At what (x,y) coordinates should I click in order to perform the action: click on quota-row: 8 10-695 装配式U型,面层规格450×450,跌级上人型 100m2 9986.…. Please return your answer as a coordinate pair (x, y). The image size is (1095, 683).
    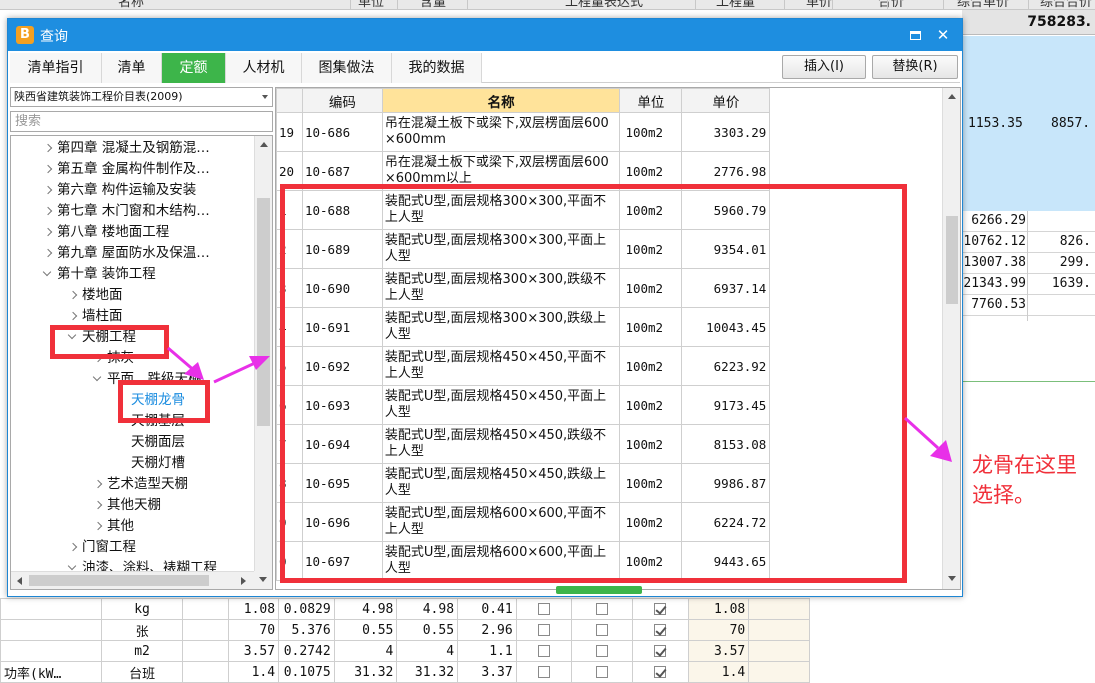
    Looking at the image, I should click on (618, 483).